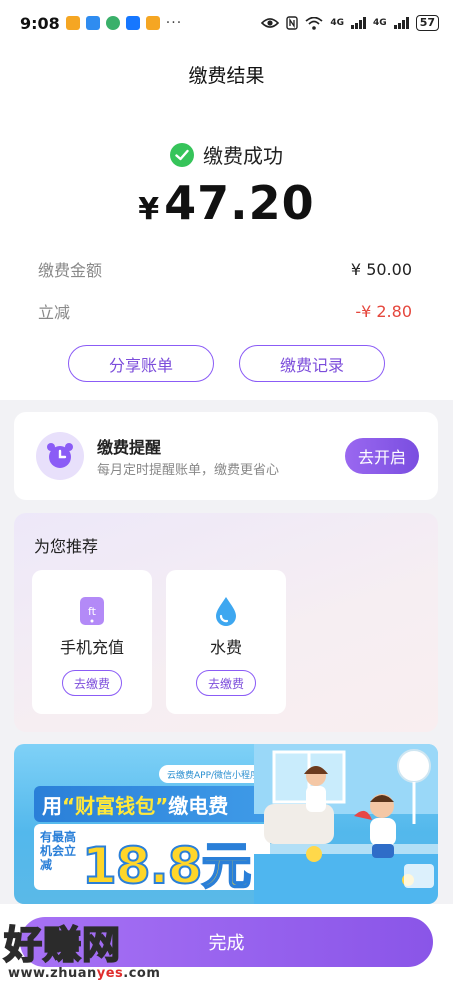 This screenshot has height=1000, width=453. I want to click on promo-banner: 云缴费APP/微信小程序 用 “财富钱包” 缴电费 有最高机会立减 18.8元, so click(226, 824).